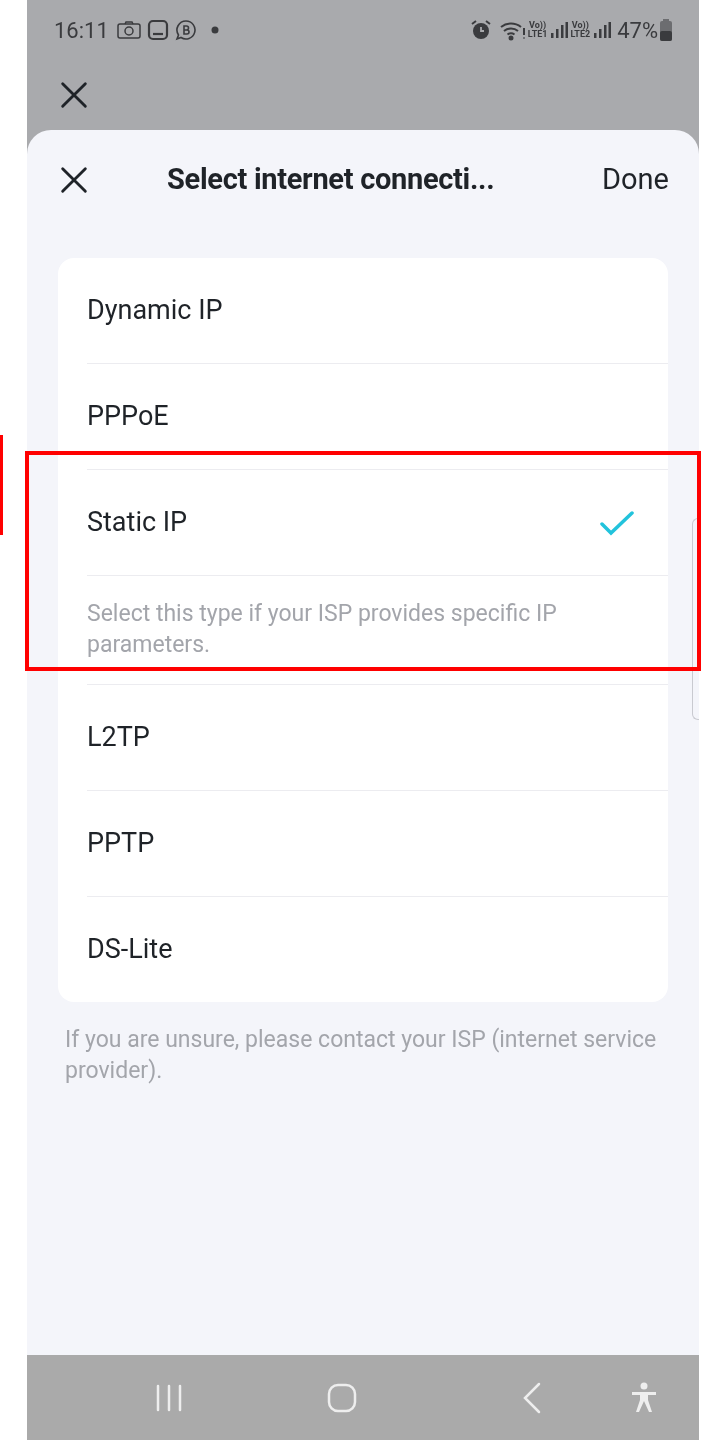  I want to click on back-button, so click(532, 1397).